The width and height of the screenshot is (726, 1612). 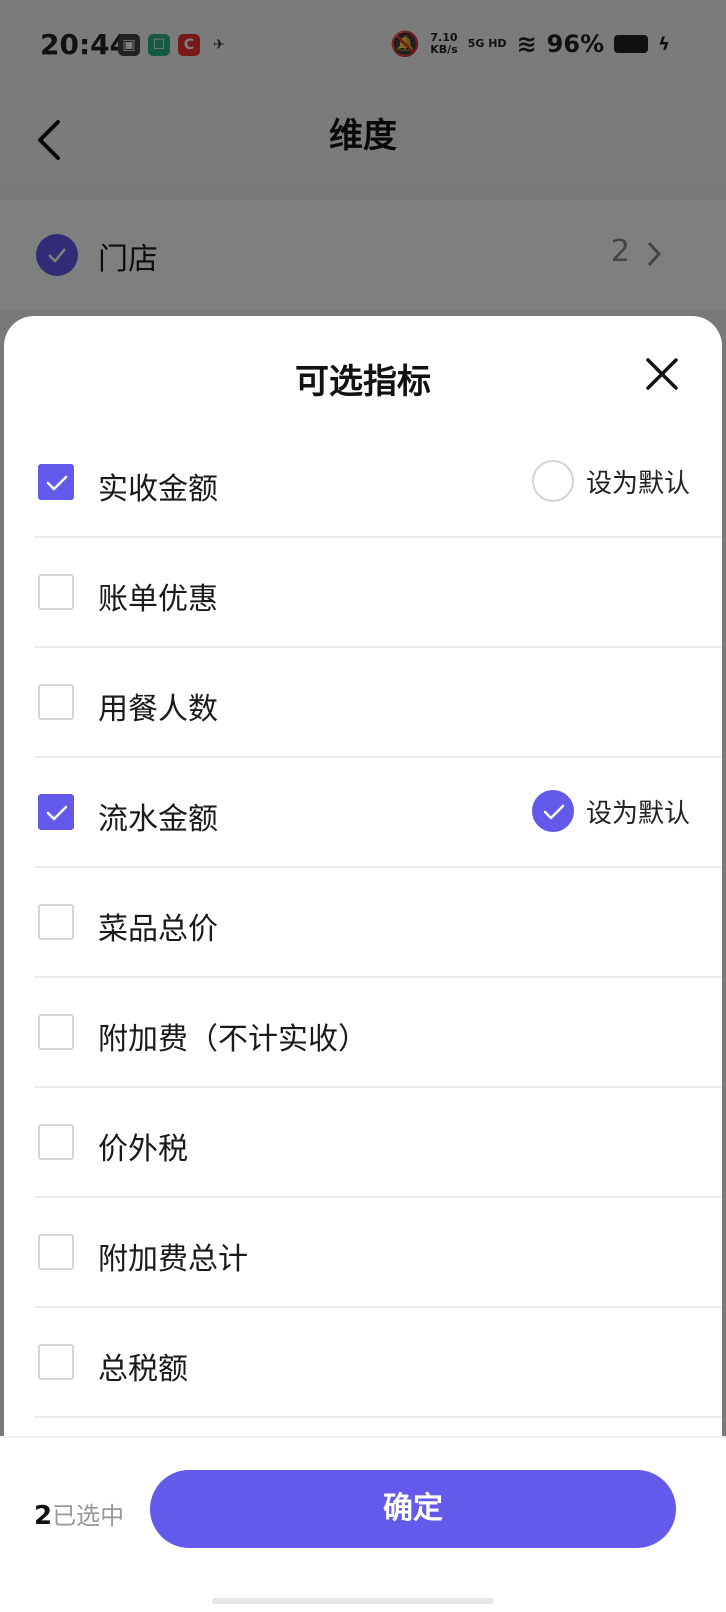 What do you see at coordinates (552, 811) in the screenshot?
I see `radio-checked-icon` at bounding box center [552, 811].